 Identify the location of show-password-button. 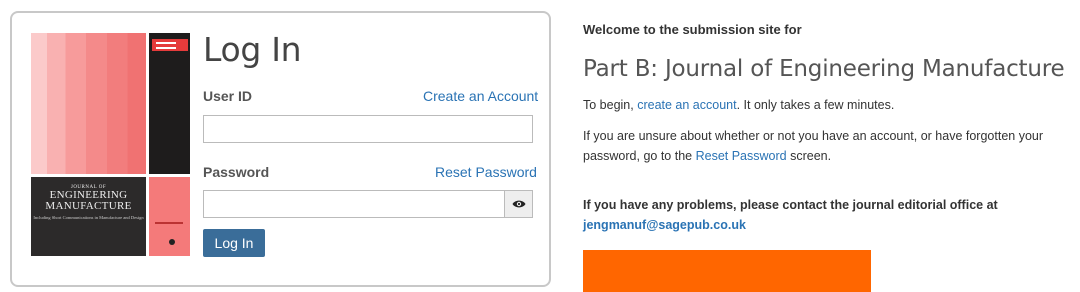
(519, 204).